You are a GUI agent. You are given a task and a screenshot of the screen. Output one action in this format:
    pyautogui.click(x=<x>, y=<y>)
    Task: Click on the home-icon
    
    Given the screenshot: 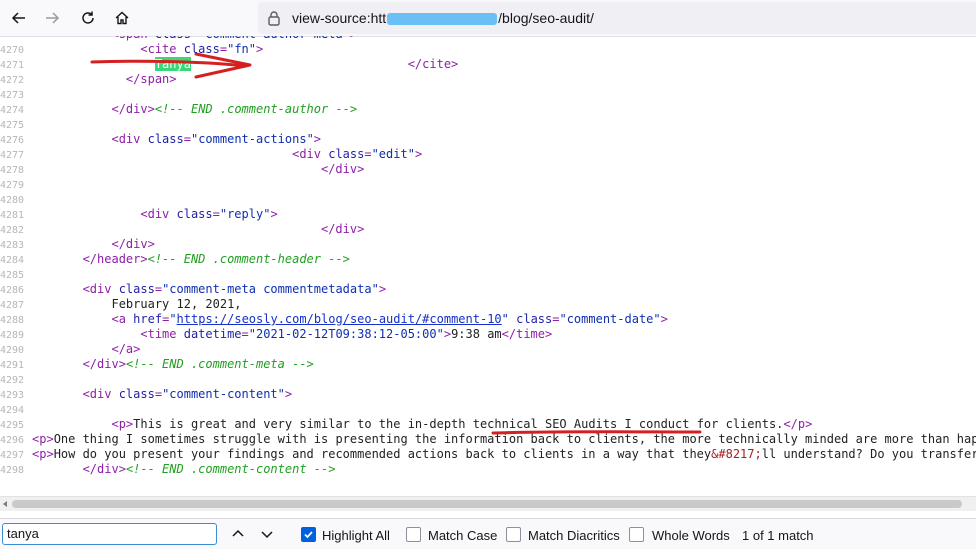 What is the action you would take?
    pyautogui.click(x=122, y=18)
    